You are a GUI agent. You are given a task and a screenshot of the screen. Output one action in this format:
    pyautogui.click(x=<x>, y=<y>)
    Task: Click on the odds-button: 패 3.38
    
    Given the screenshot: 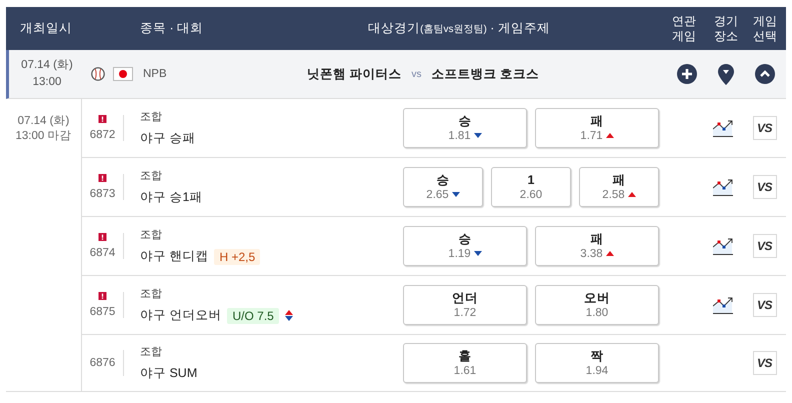 What is the action you would take?
    pyautogui.click(x=597, y=246)
    